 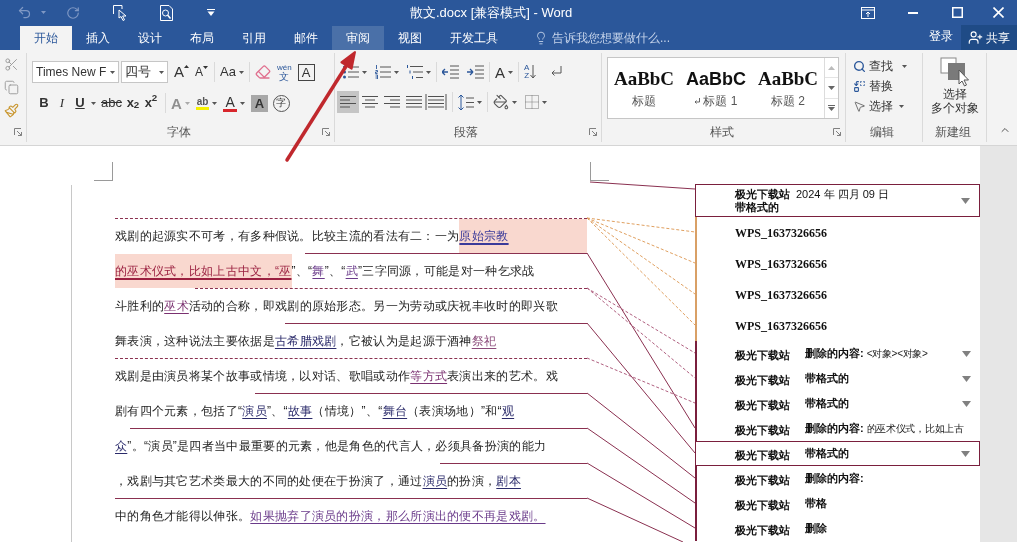 What do you see at coordinates (954, 86) in the screenshot?
I see `select-objects-button: 选择 多个对象` at bounding box center [954, 86].